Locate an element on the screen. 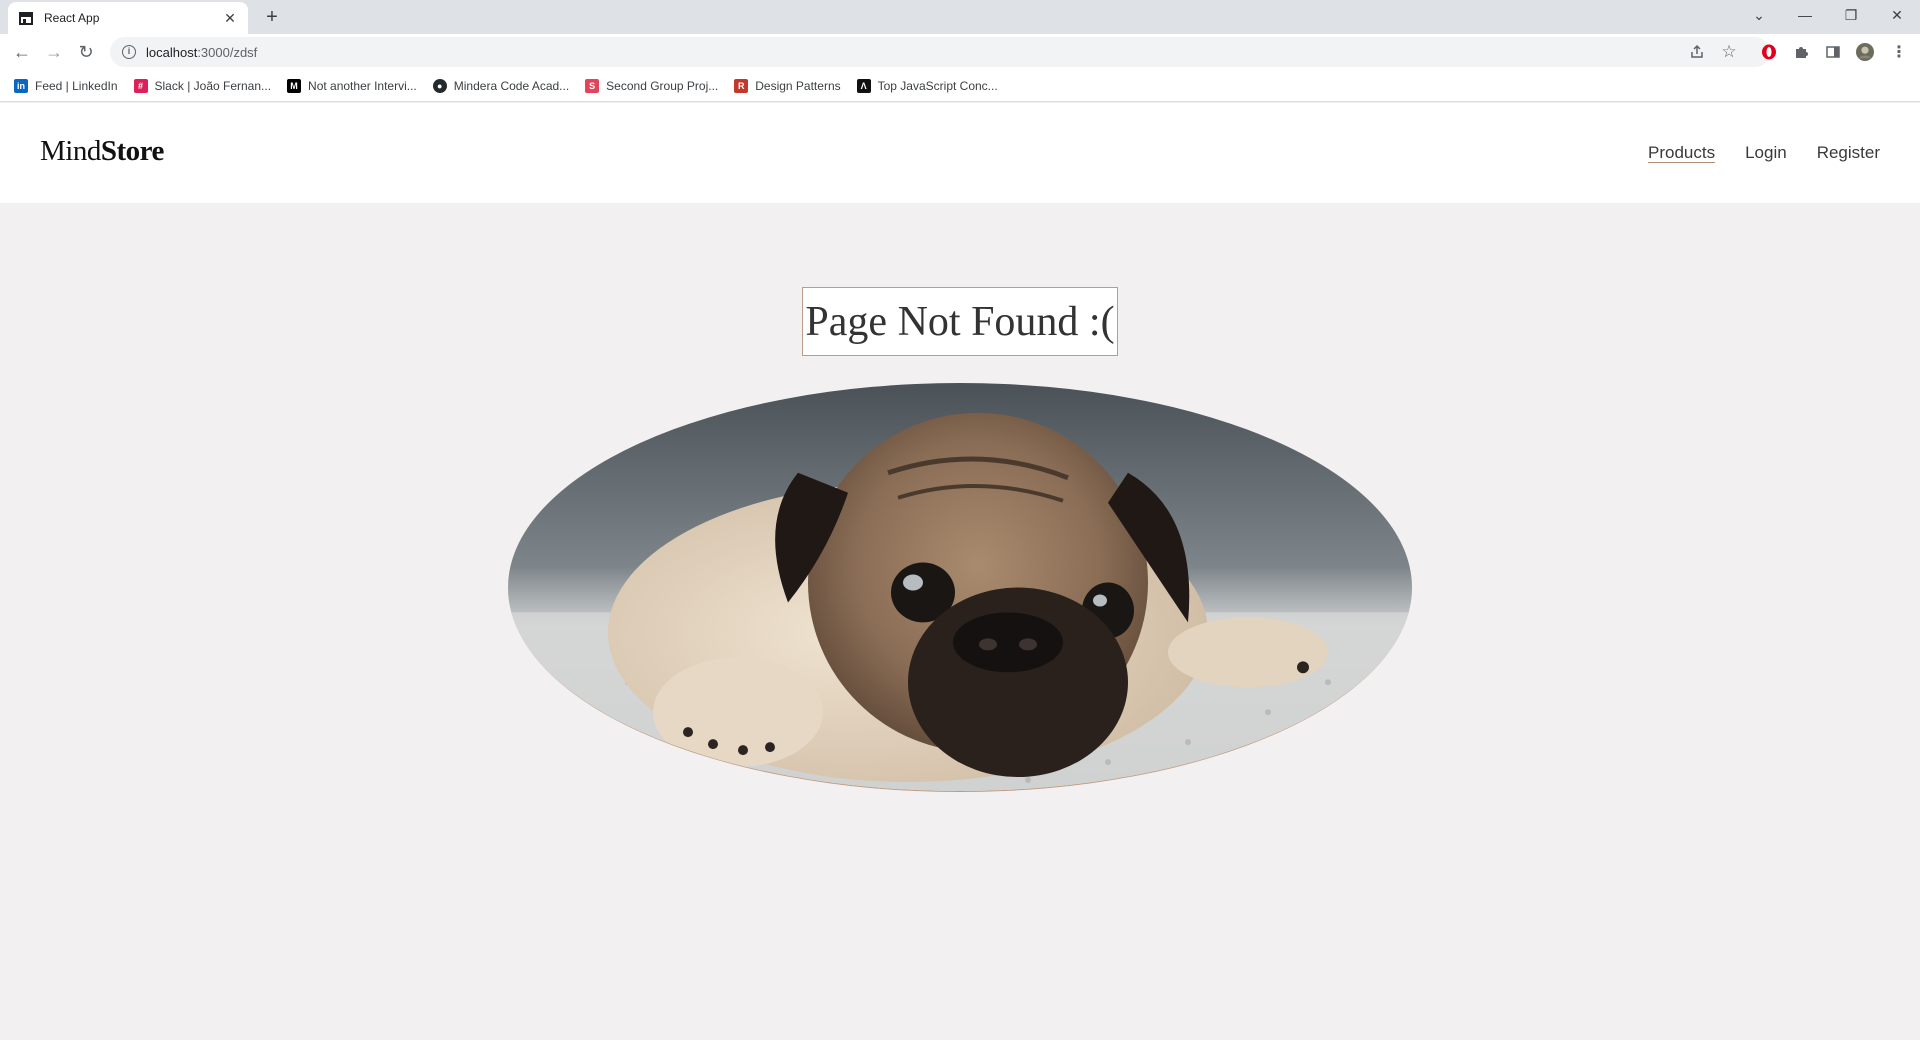 This screenshot has height=1040, width=1920. linkedin-icon: in is located at coordinates (21, 85).